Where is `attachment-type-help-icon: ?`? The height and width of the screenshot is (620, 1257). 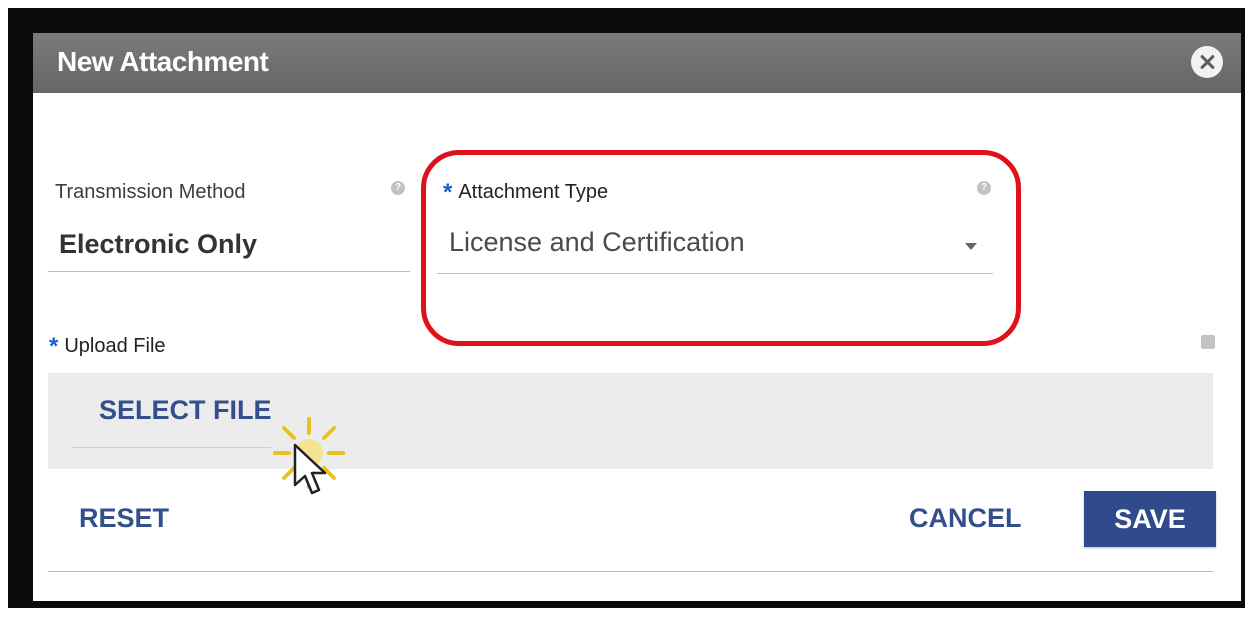 attachment-type-help-icon: ? is located at coordinates (984, 188).